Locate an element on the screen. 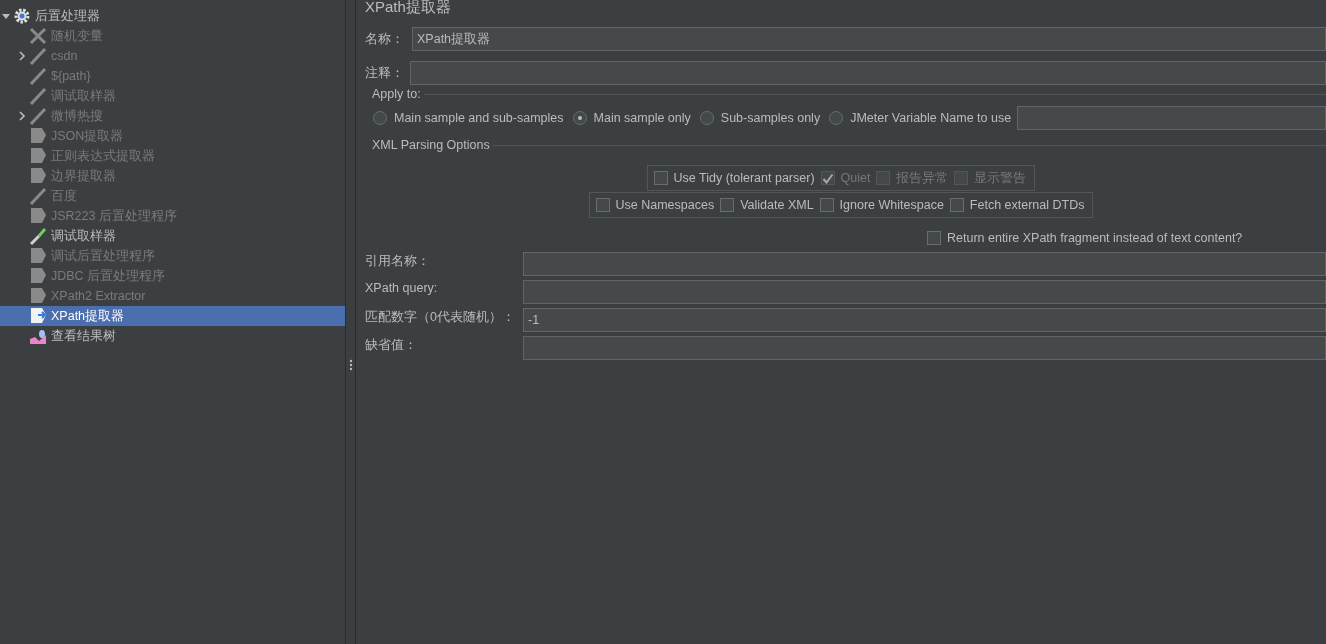 The height and width of the screenshot is (644, 1326). tree-item-label: XPath提取器 is located at coordinates (88, 316).